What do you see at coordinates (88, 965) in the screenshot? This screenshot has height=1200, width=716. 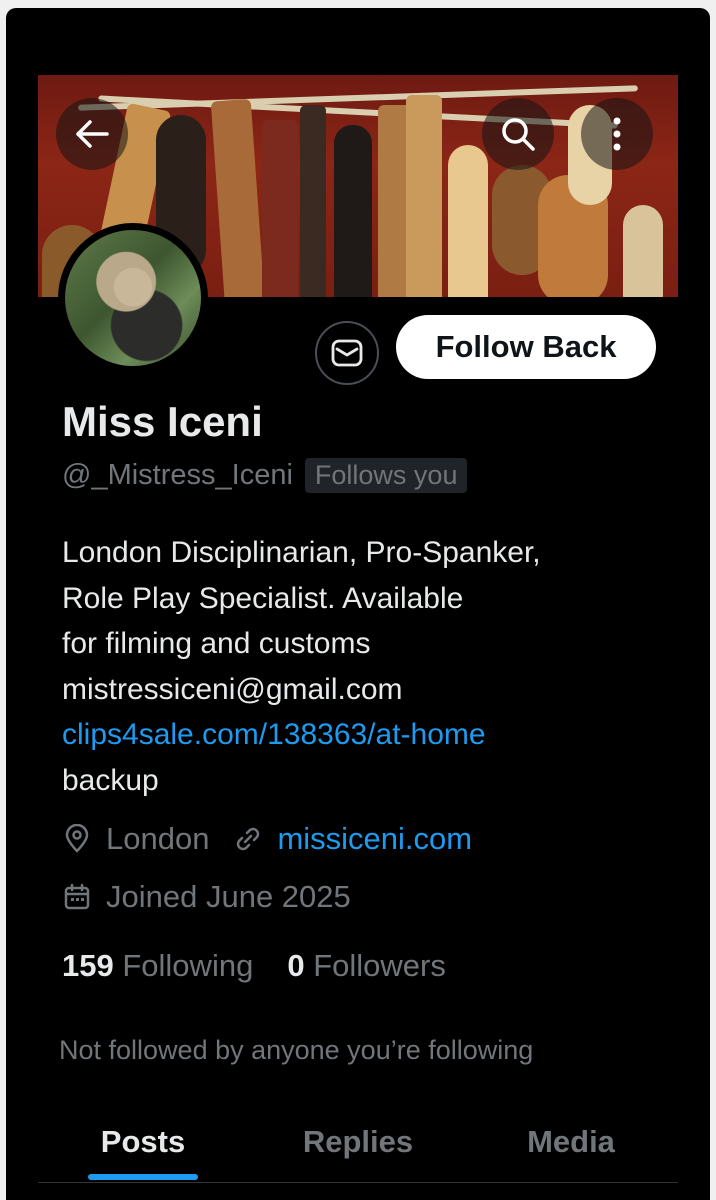 I see `following-count: 159` at bounding box center [88, 965].